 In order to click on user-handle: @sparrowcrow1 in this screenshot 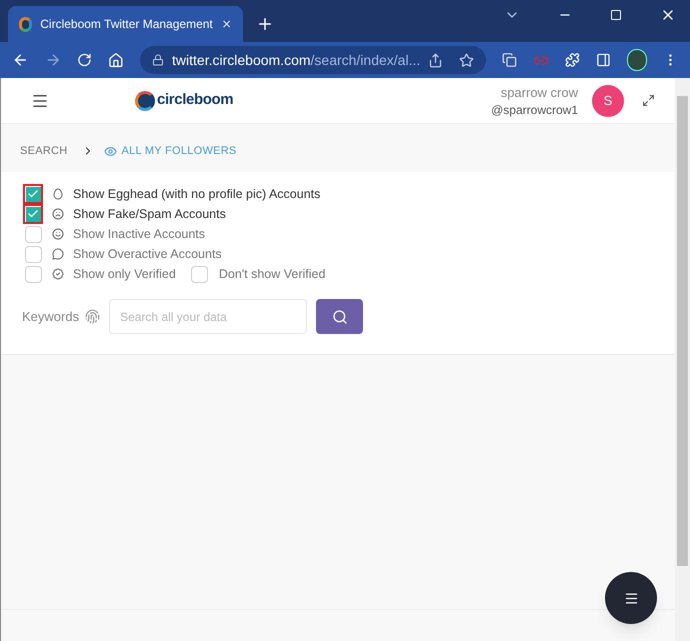, I will do `click(534, 110)`.